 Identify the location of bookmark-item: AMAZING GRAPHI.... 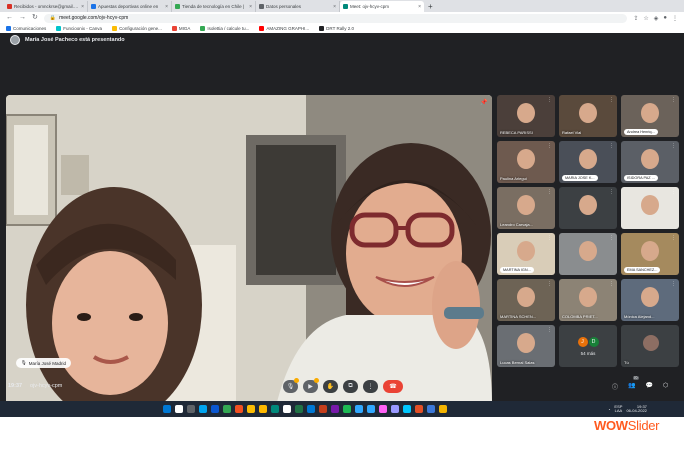
(284, 28).